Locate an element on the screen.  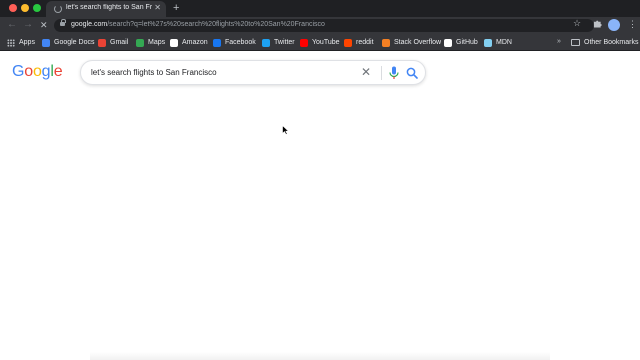
clear-search-icon: ✕ is located at coordinates (366, 72).